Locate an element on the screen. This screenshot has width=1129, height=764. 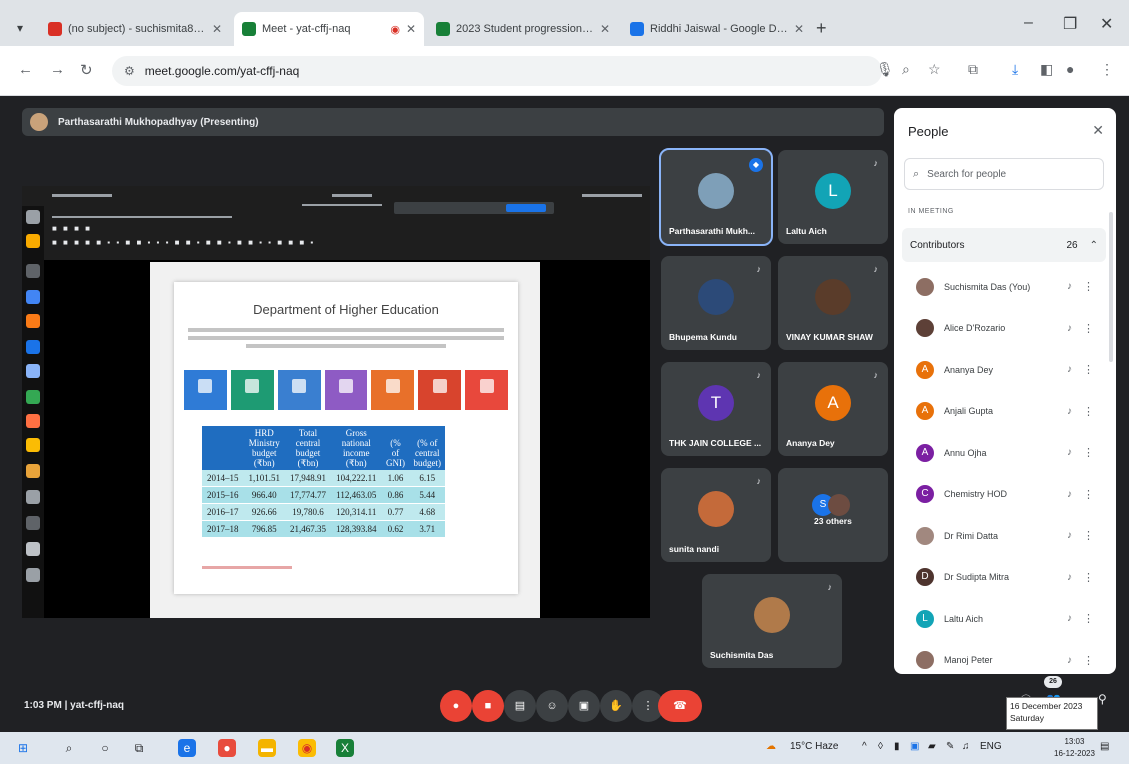
end-call-button: ☎ is located at coordinates (680, 706).